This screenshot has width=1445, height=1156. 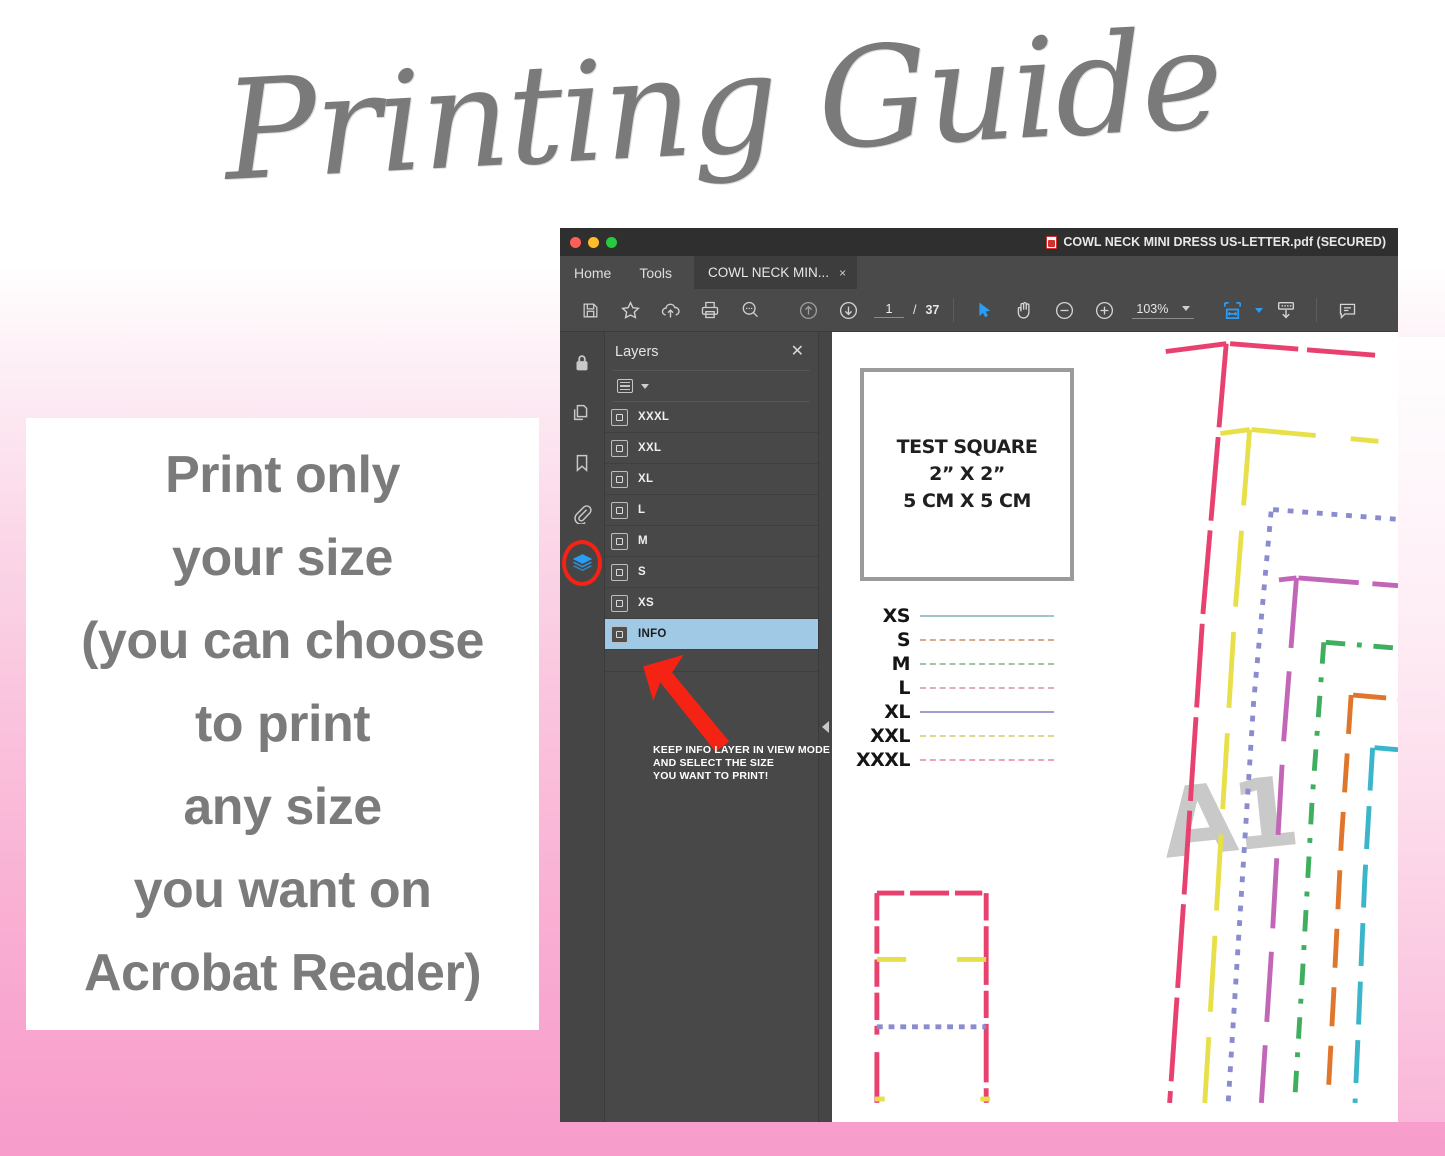 What do you see at coordinates (711, 351) in the screenshot?
I see `layers-panel-header: Layers ✕` at bounding box center [711, 351].